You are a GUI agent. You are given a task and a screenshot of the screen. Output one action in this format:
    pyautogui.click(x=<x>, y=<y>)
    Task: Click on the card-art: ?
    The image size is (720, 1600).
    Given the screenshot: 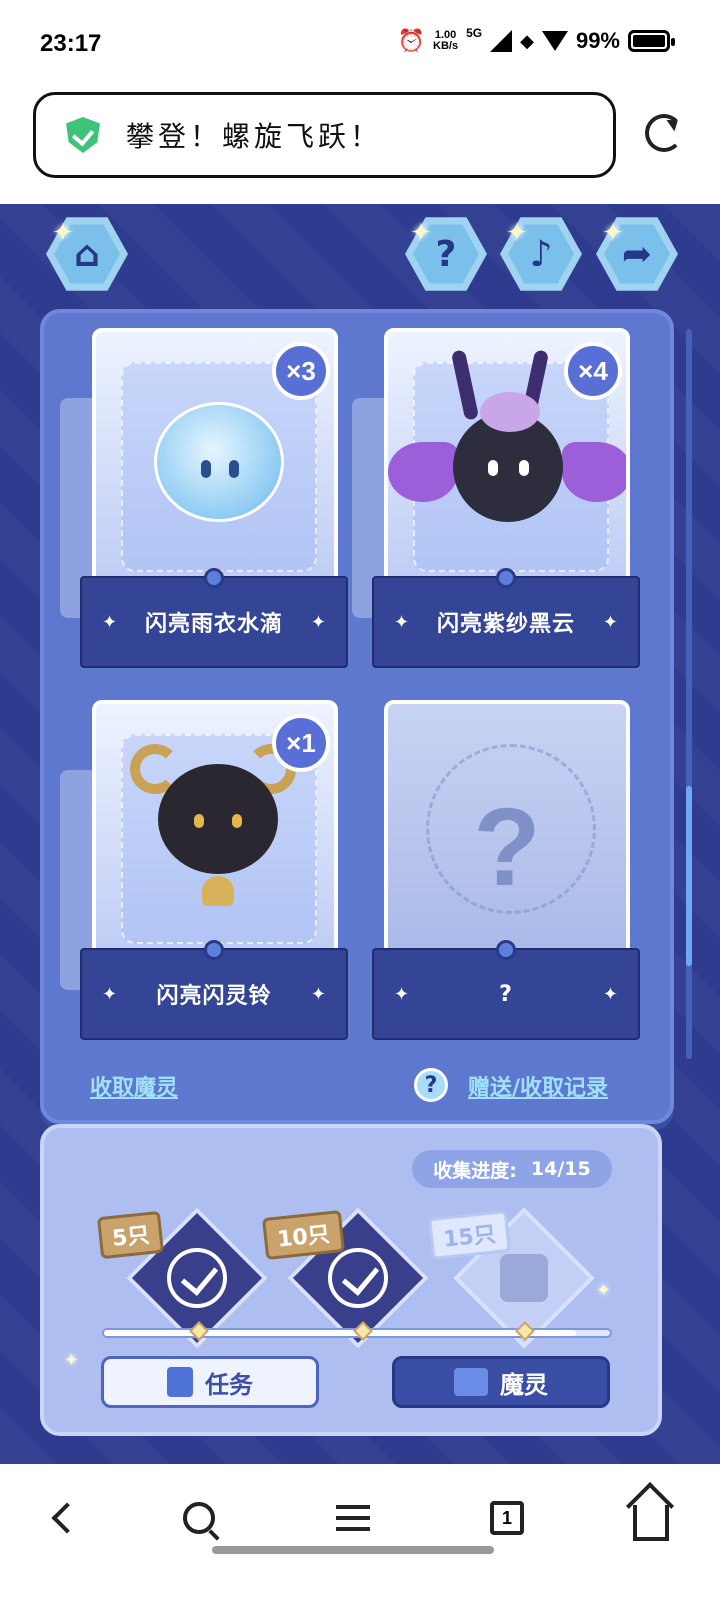 What is the action you would take?
    pyautogui.click(x=507, y=835)
    